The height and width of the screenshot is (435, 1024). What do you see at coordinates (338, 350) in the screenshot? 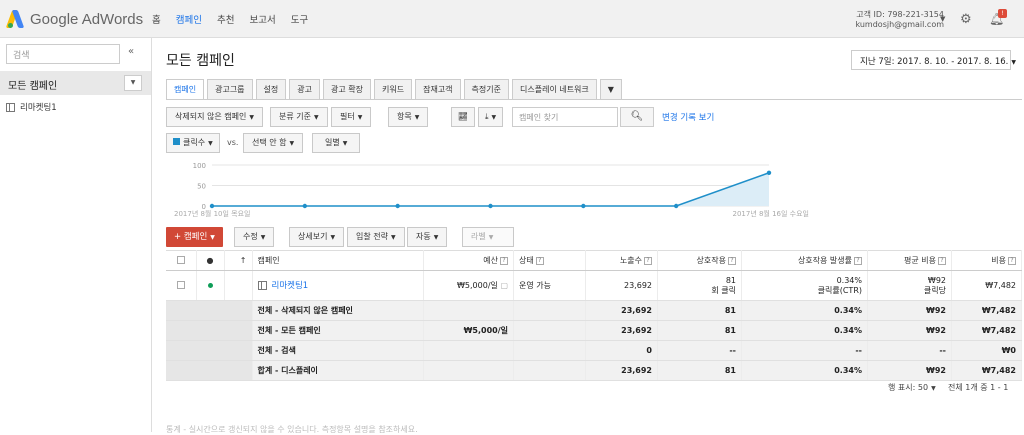
I see `total-label: 전체 - 검색` at bounding box center [338, 350].